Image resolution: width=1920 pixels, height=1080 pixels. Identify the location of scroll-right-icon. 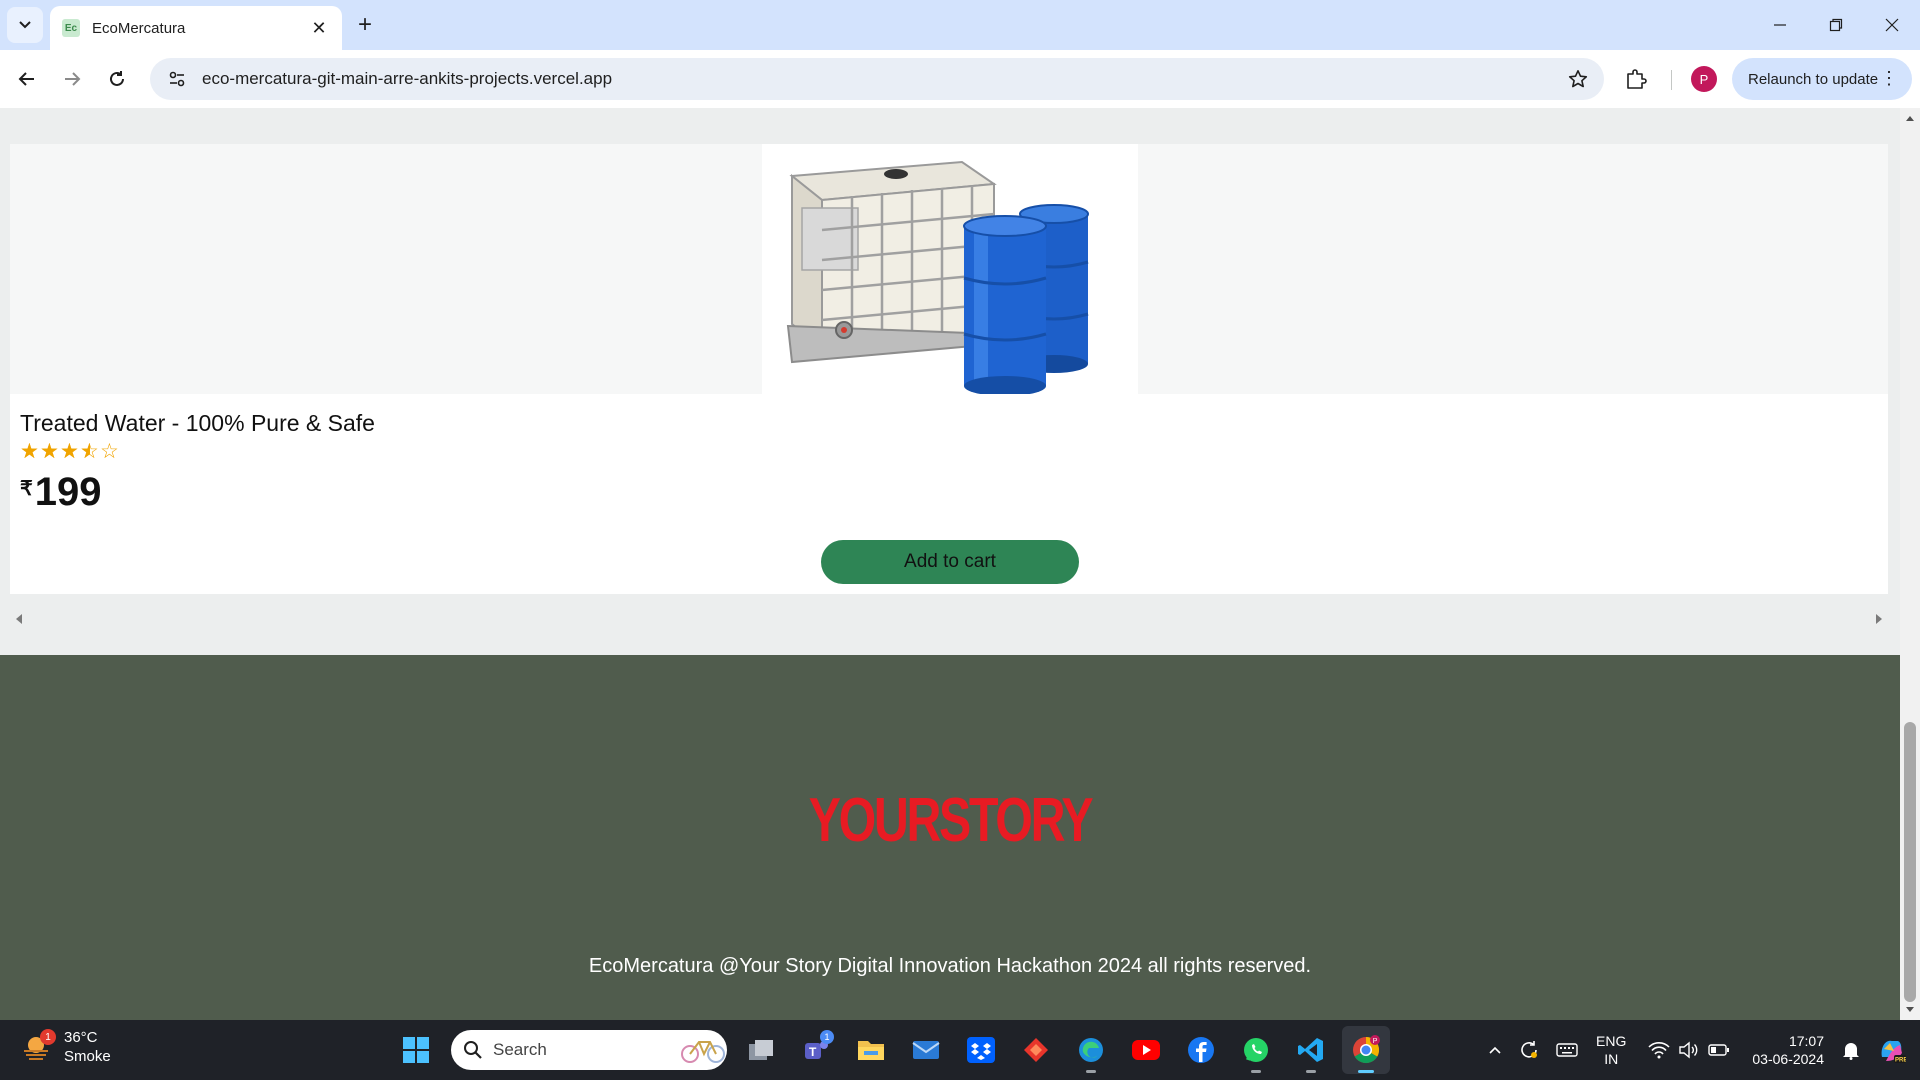
(1879, 619).